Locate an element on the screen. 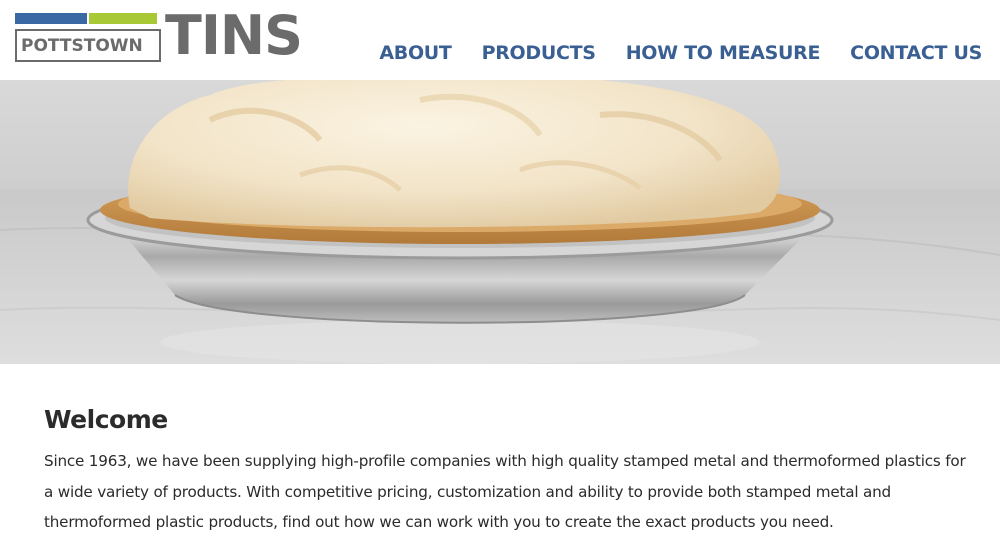 This screenshot has width=1000, height=560. logo-blue-bar is located at coordinates (51, 18).